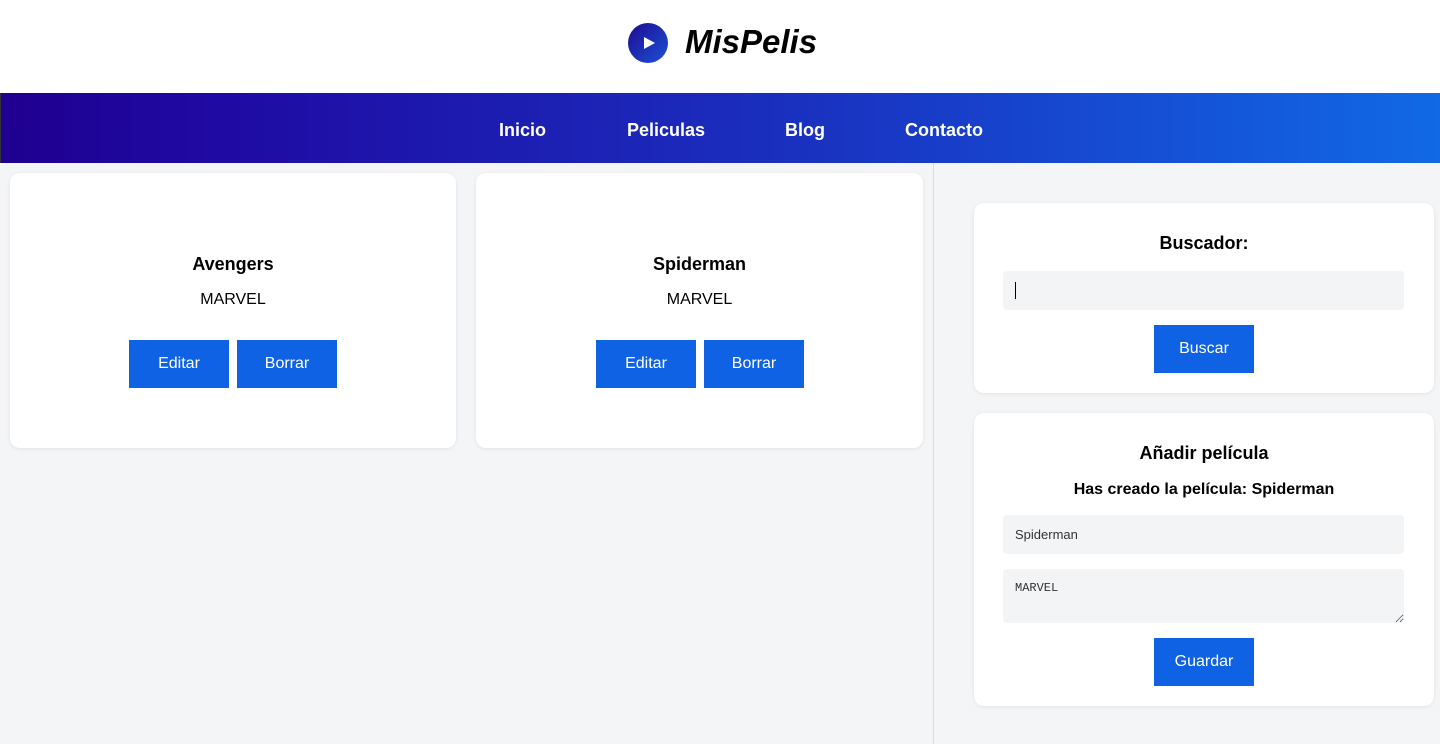  Describe the element at coordinates (751, 42) in the screenshot. I see `brand-name: MisPelis` at that location.